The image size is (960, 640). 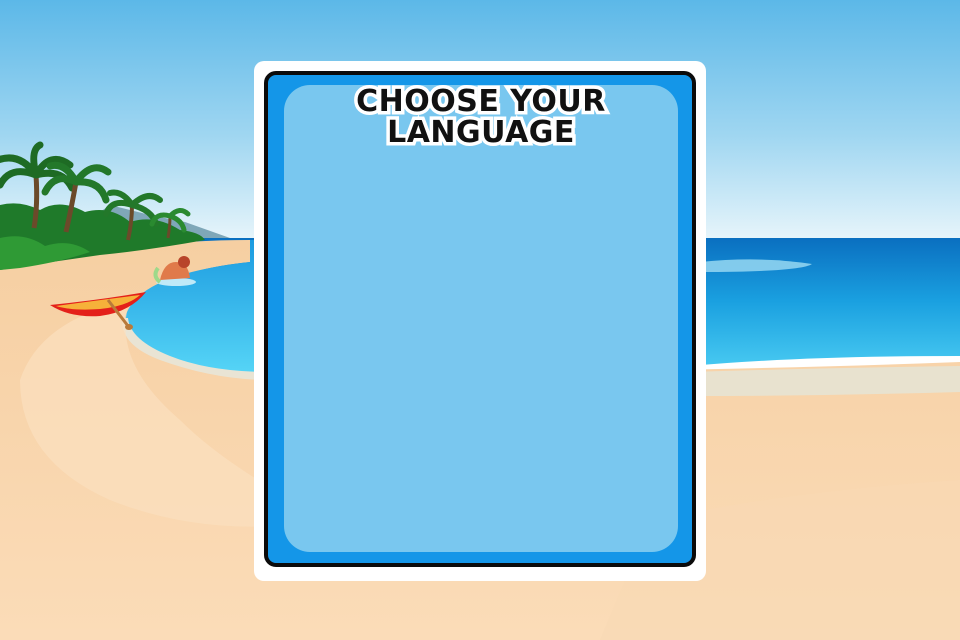 I want to click on dialog-title-line-1: CHOOSE YOUR, so click(x=481, y=102).